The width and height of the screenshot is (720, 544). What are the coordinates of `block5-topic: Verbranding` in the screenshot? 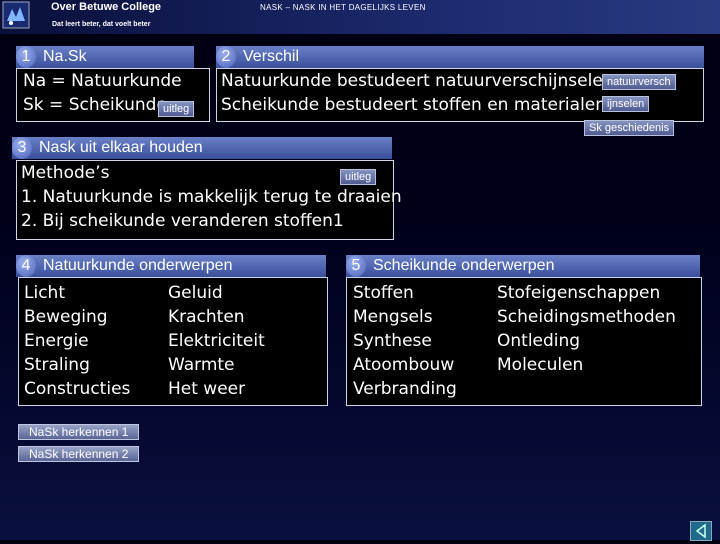 It's located at (405, 389).